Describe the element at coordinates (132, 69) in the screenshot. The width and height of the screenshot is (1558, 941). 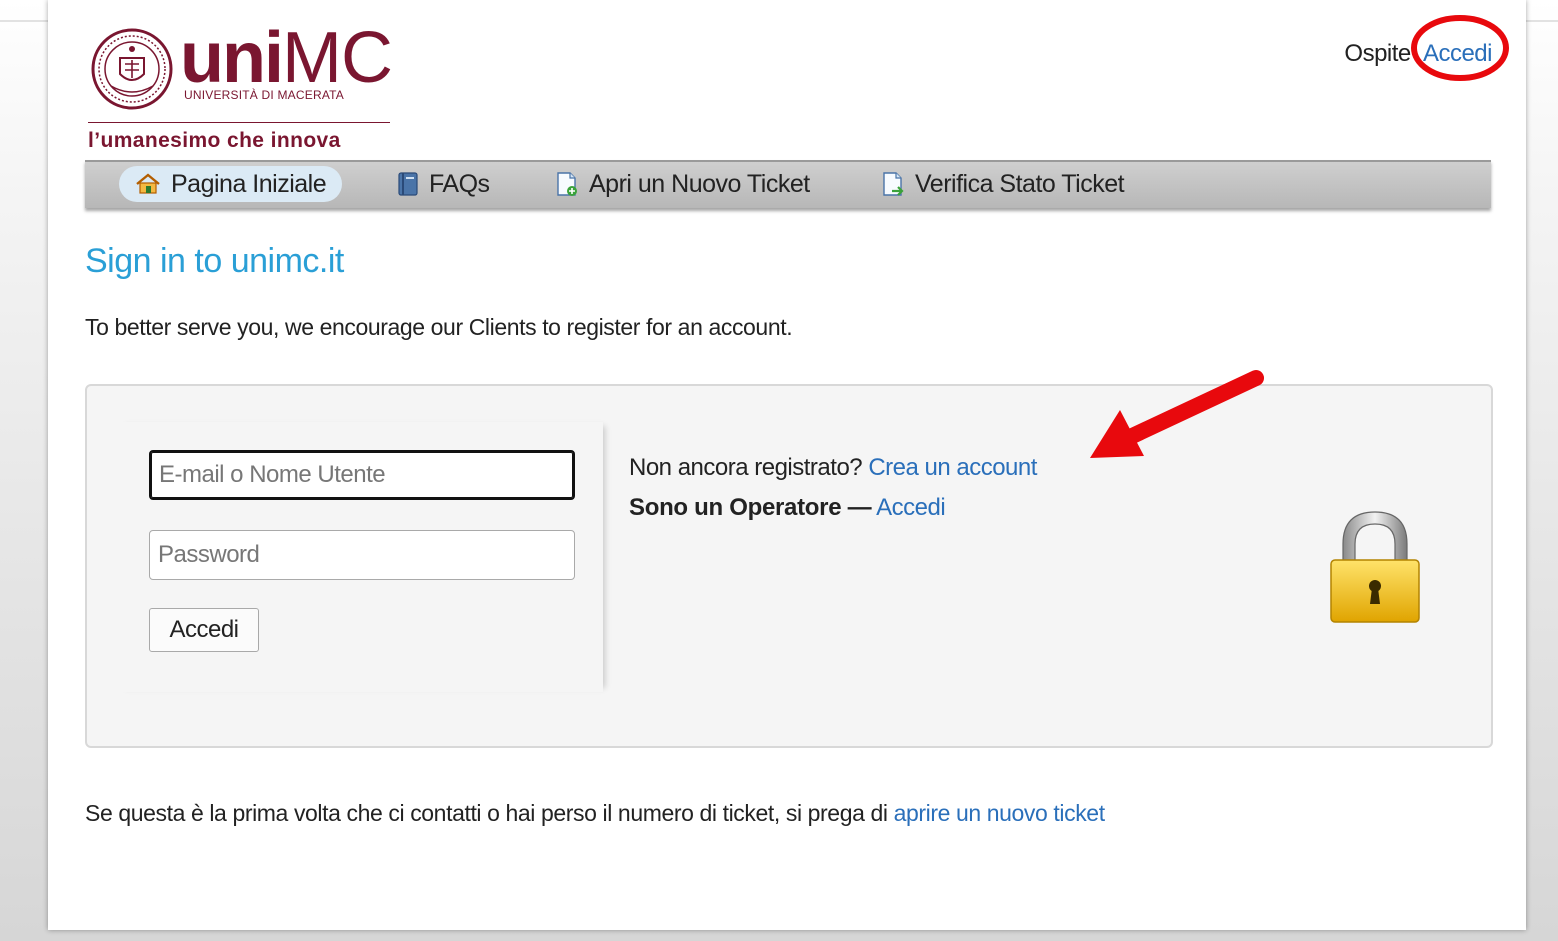
I see `university-seal-icon` at that location.